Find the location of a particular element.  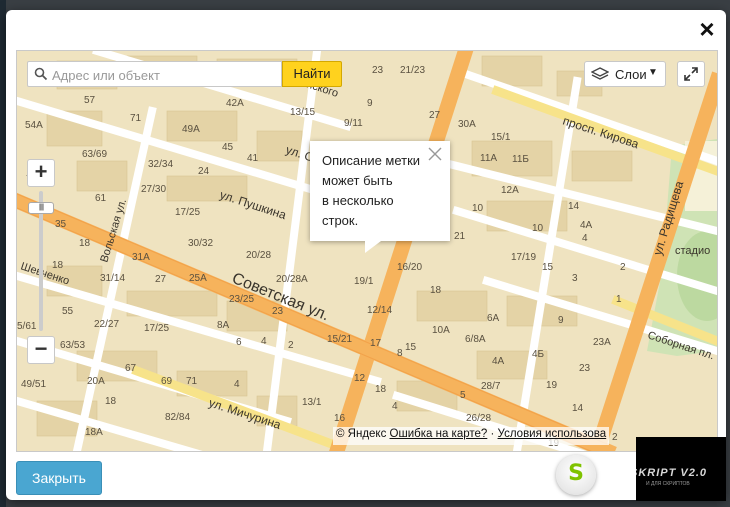

close-icon: × is located at coordinates (707, 29).